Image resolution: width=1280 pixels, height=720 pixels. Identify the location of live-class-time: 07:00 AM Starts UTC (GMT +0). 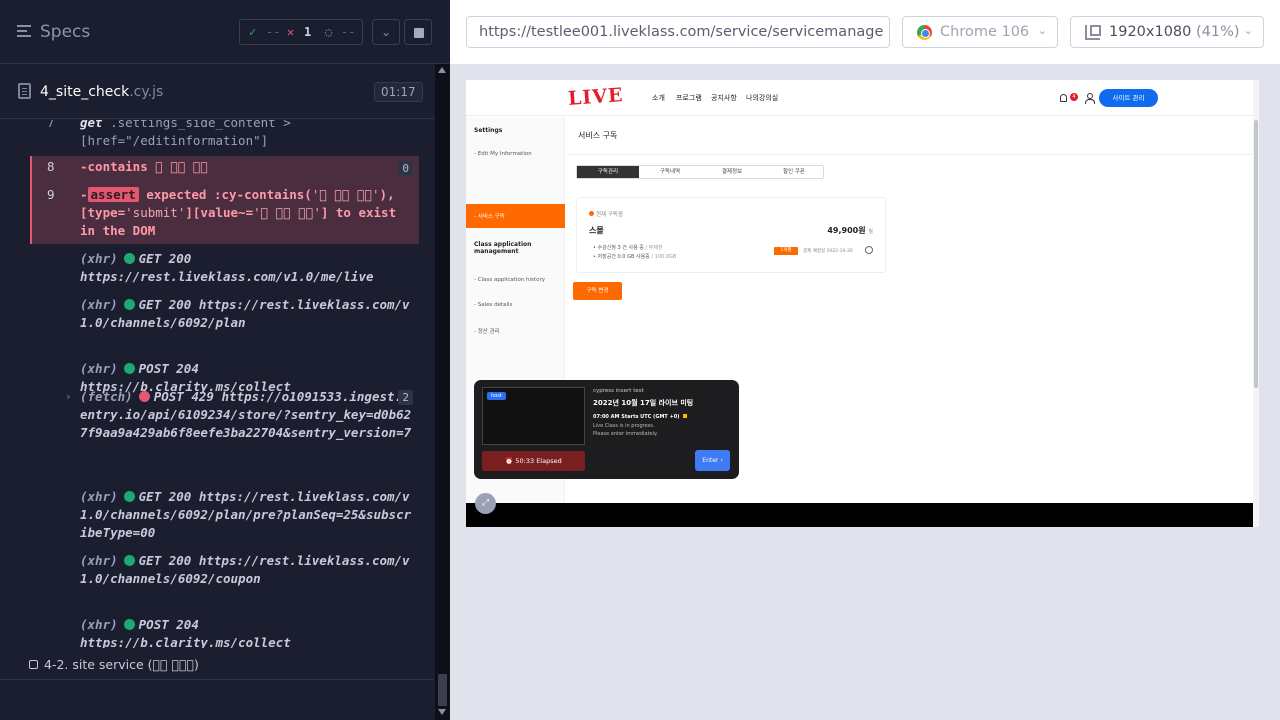
(640, 417).